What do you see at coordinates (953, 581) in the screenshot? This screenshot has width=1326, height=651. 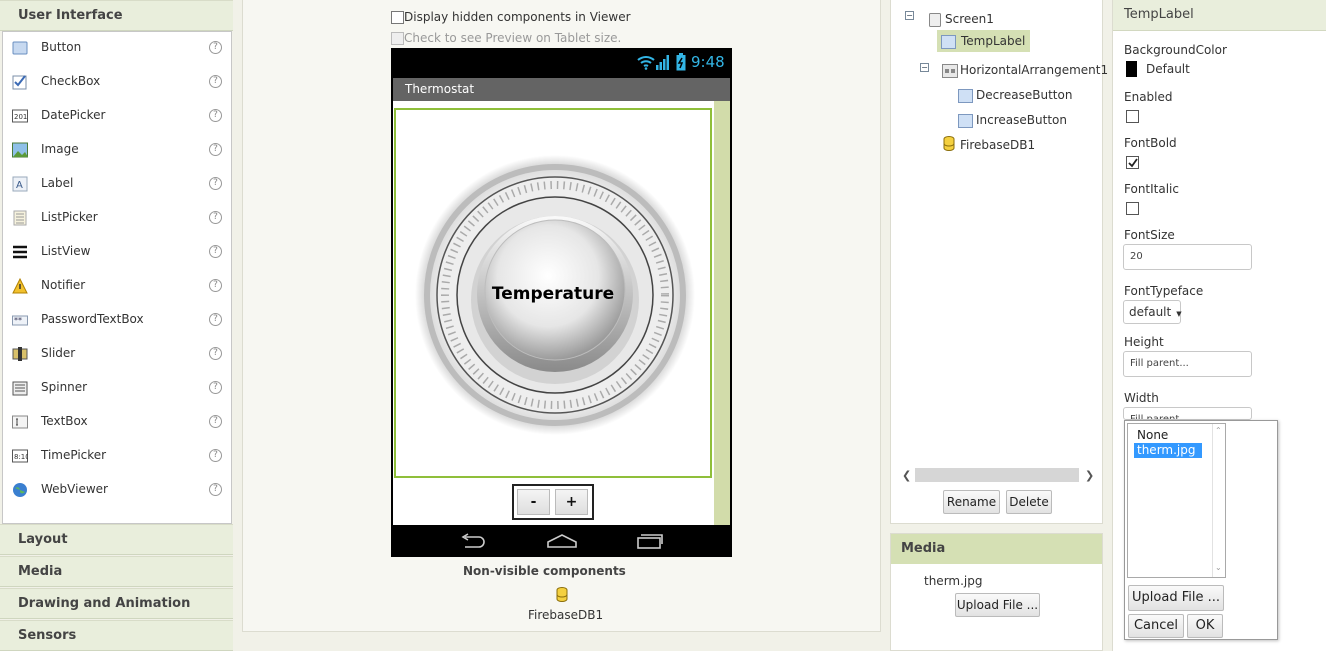 I see `media-file-item: therm.jpg` at bounding box center [953, 581].